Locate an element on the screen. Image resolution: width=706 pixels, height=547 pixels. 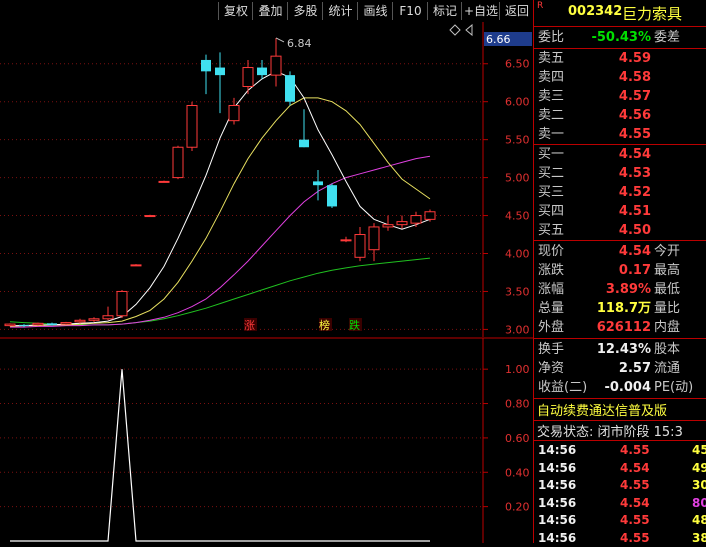
fundamental-row: 收益(二) -0.004 PE(动) is located at coordinates (620, 387).